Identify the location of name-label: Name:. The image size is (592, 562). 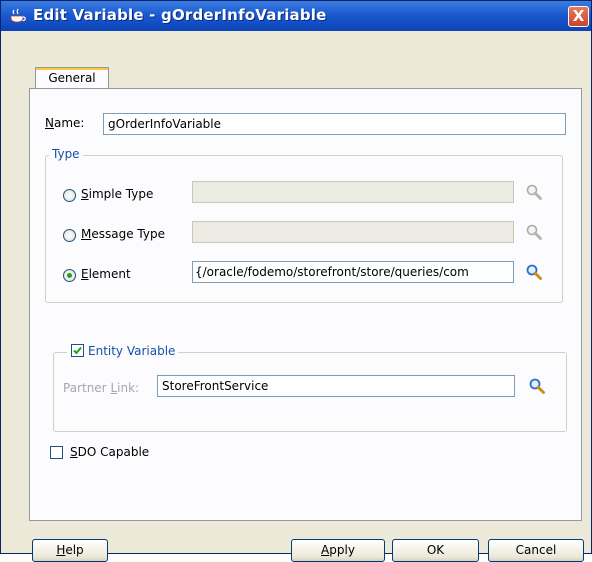
(65, 123).